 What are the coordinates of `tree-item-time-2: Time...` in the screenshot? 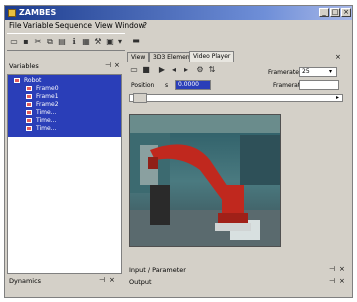 It's located at (64, 120).